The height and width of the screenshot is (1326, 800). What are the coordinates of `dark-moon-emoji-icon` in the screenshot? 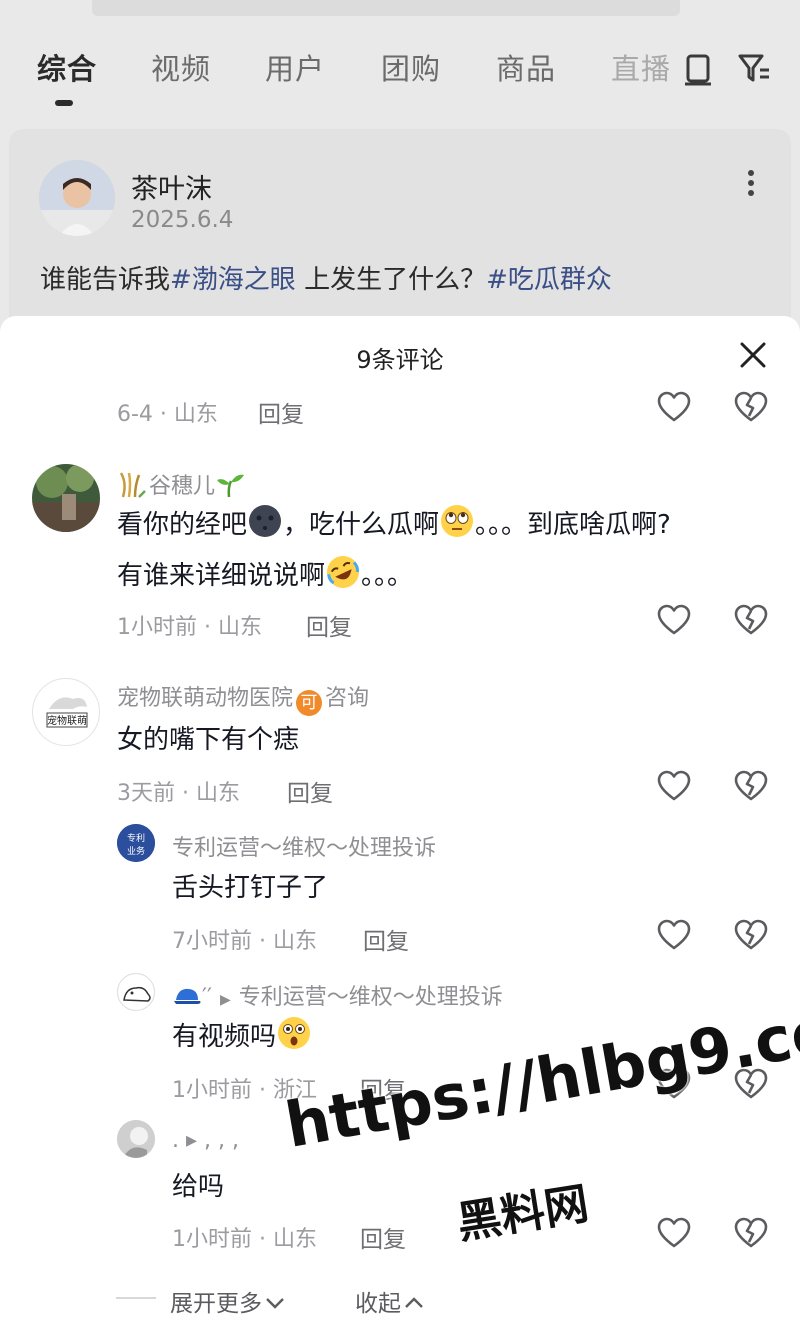 It's located at (265, 521).